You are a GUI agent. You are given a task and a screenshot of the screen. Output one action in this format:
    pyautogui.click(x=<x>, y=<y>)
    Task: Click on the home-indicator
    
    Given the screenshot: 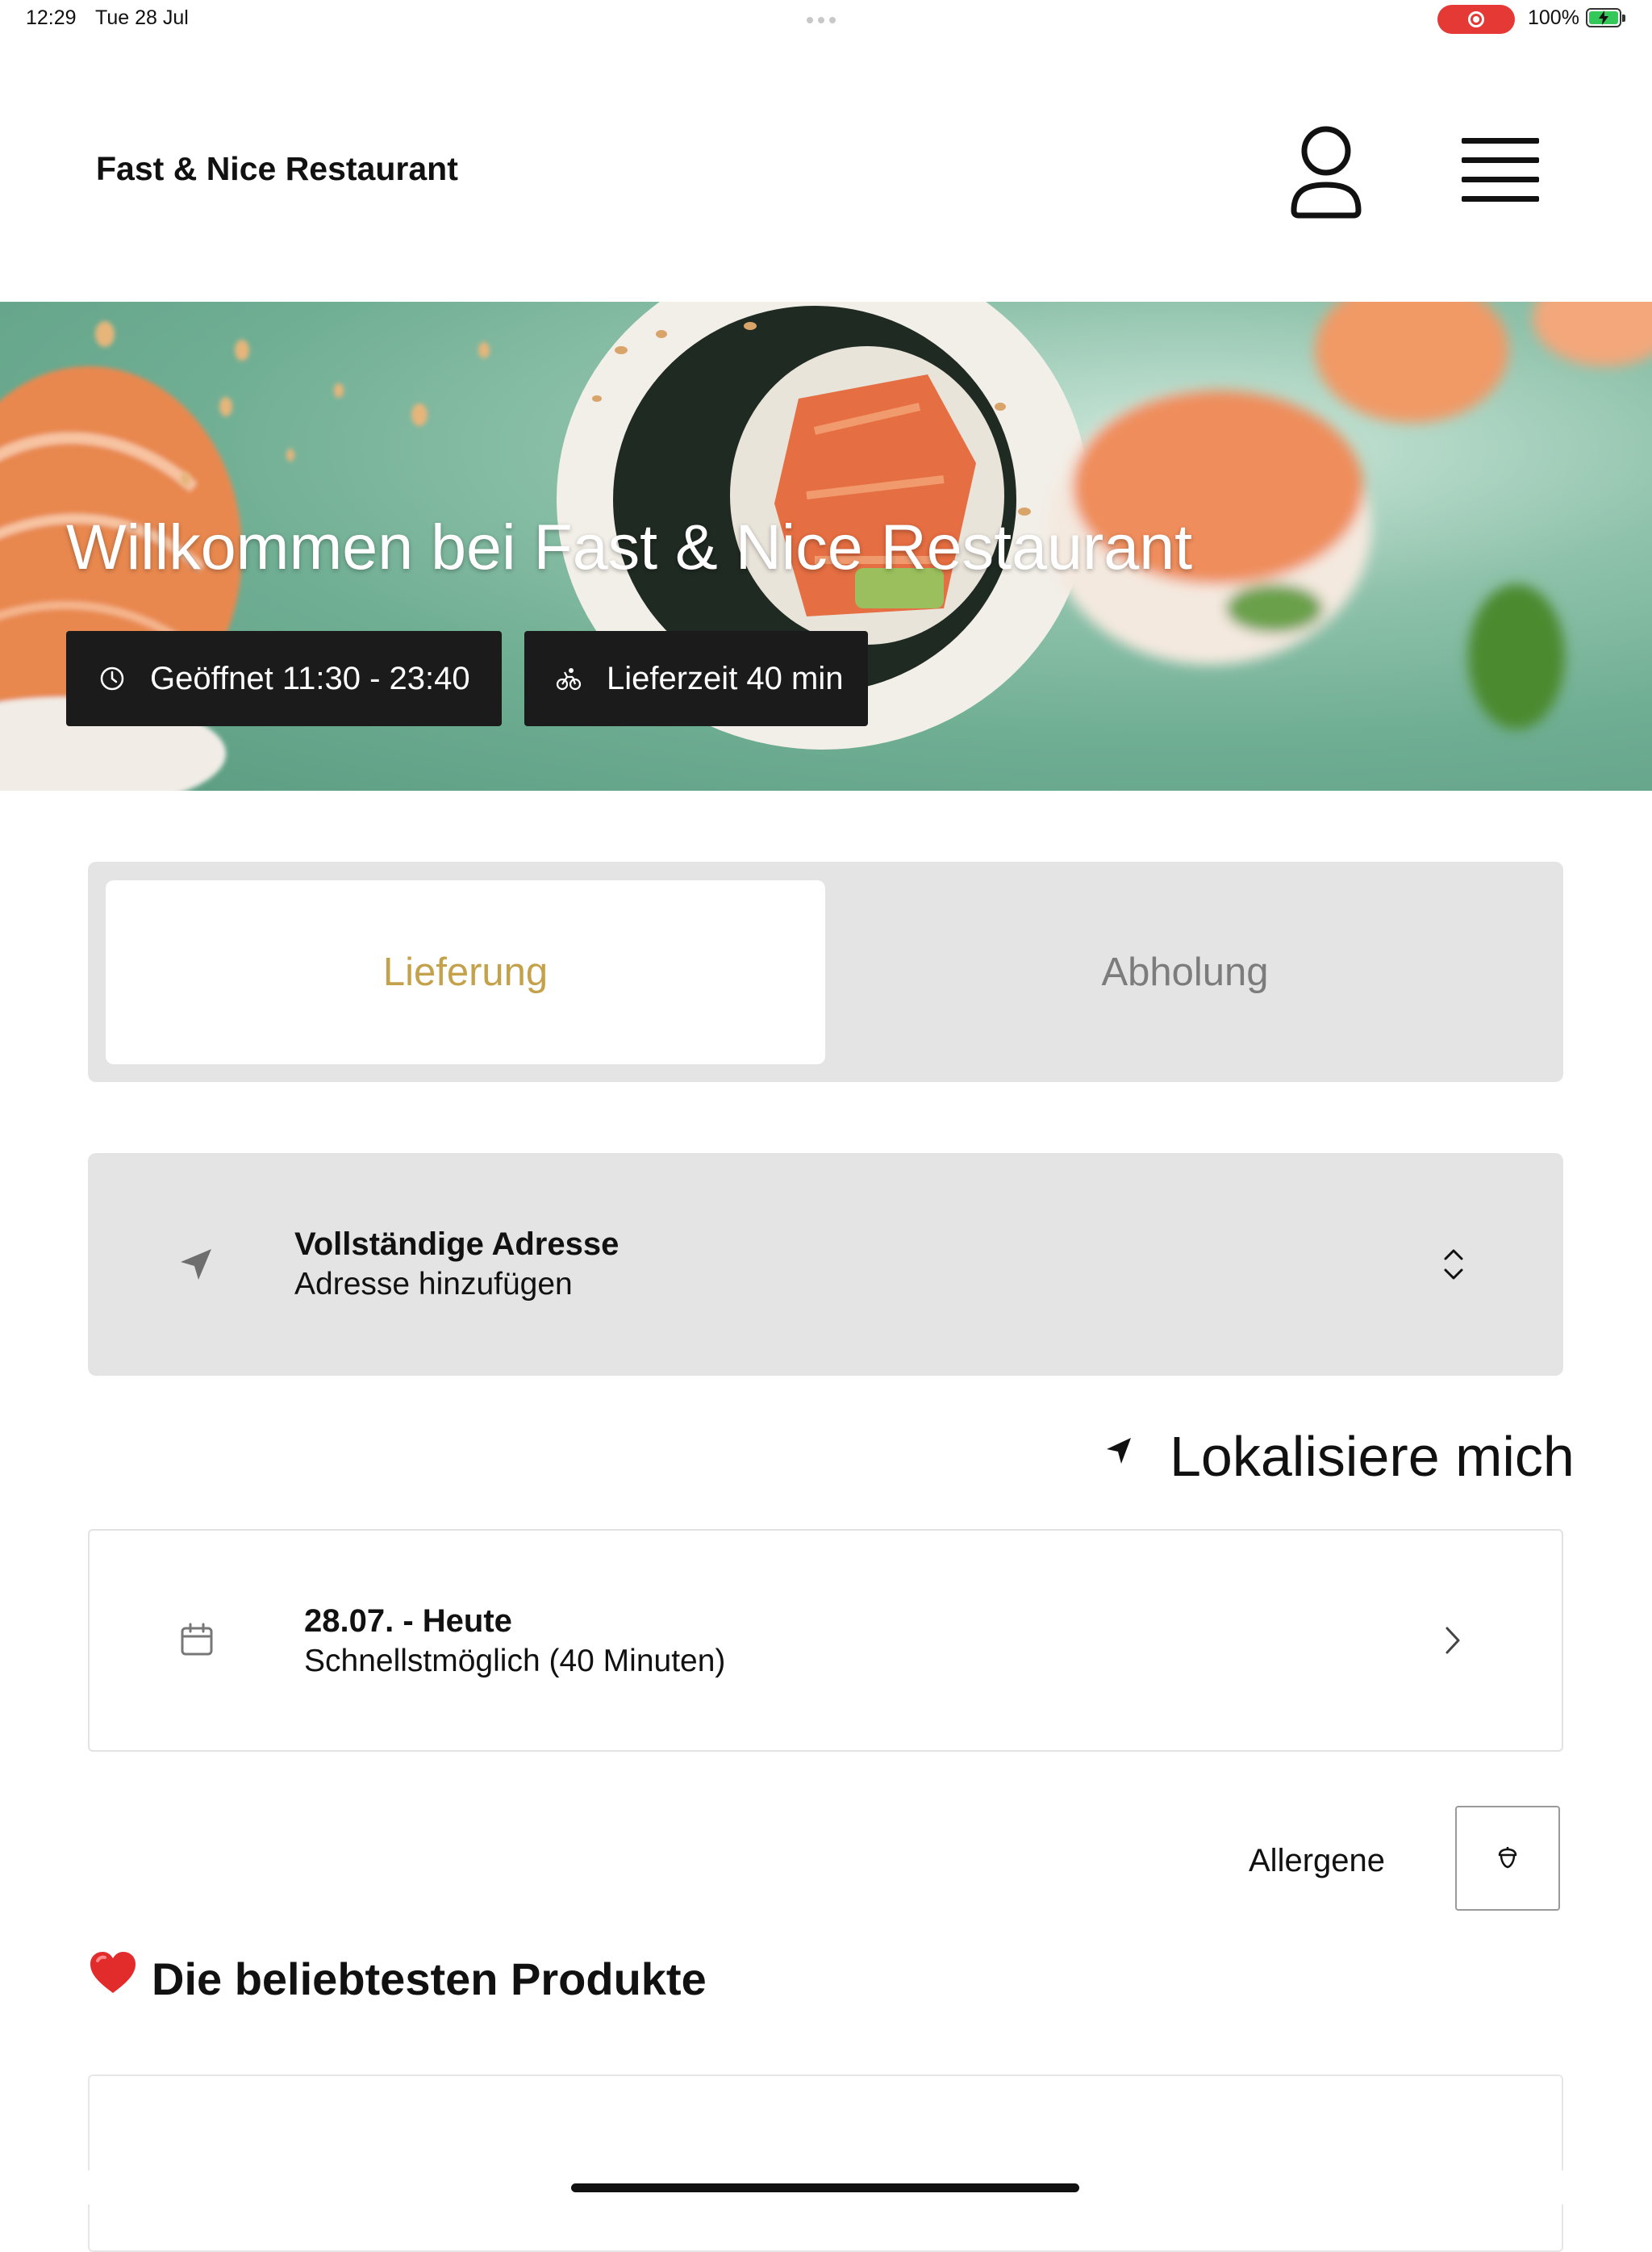 What is the action you would take?
    pyautogui.click(x=825, y=2187)
    